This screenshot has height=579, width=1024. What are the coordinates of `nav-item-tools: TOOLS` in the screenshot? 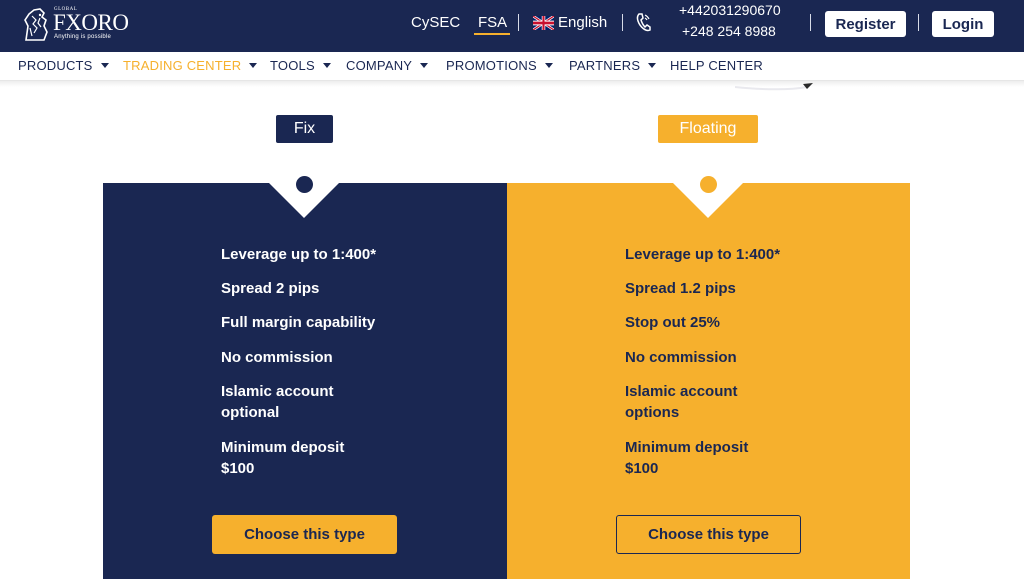 It's located at (300, 65).